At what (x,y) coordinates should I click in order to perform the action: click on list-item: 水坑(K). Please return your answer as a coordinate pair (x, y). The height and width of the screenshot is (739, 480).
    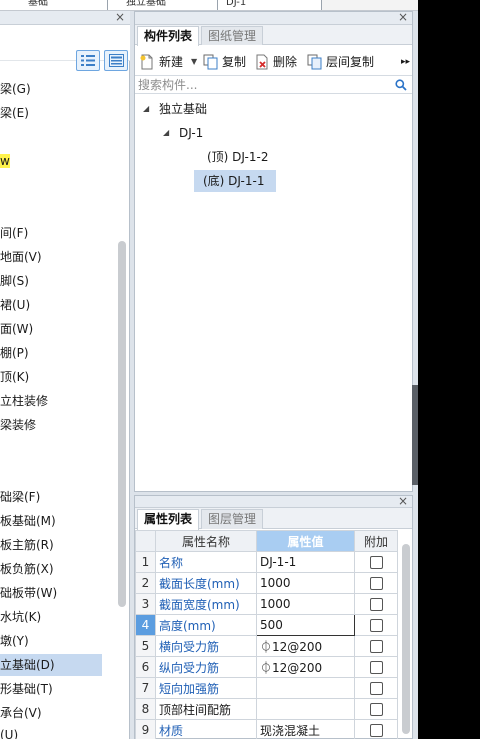
    Looking at the image, I should click on (51, 617).